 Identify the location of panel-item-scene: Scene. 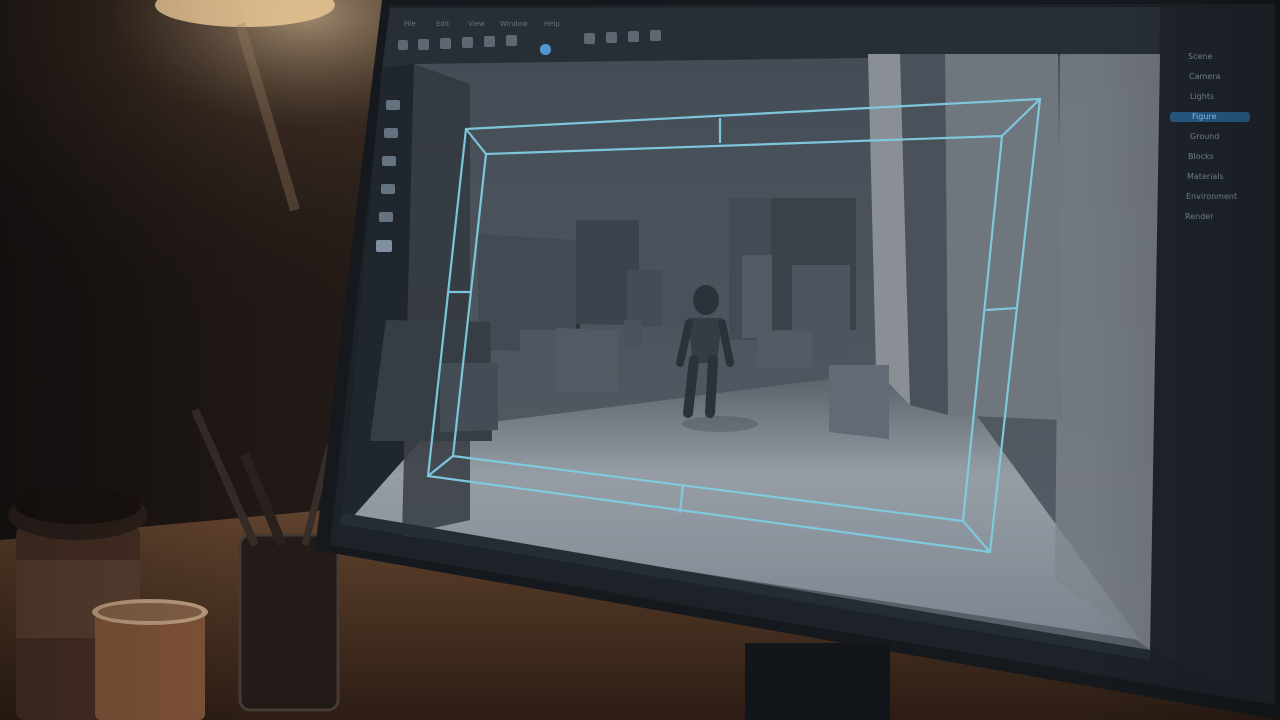
(1200, 56).